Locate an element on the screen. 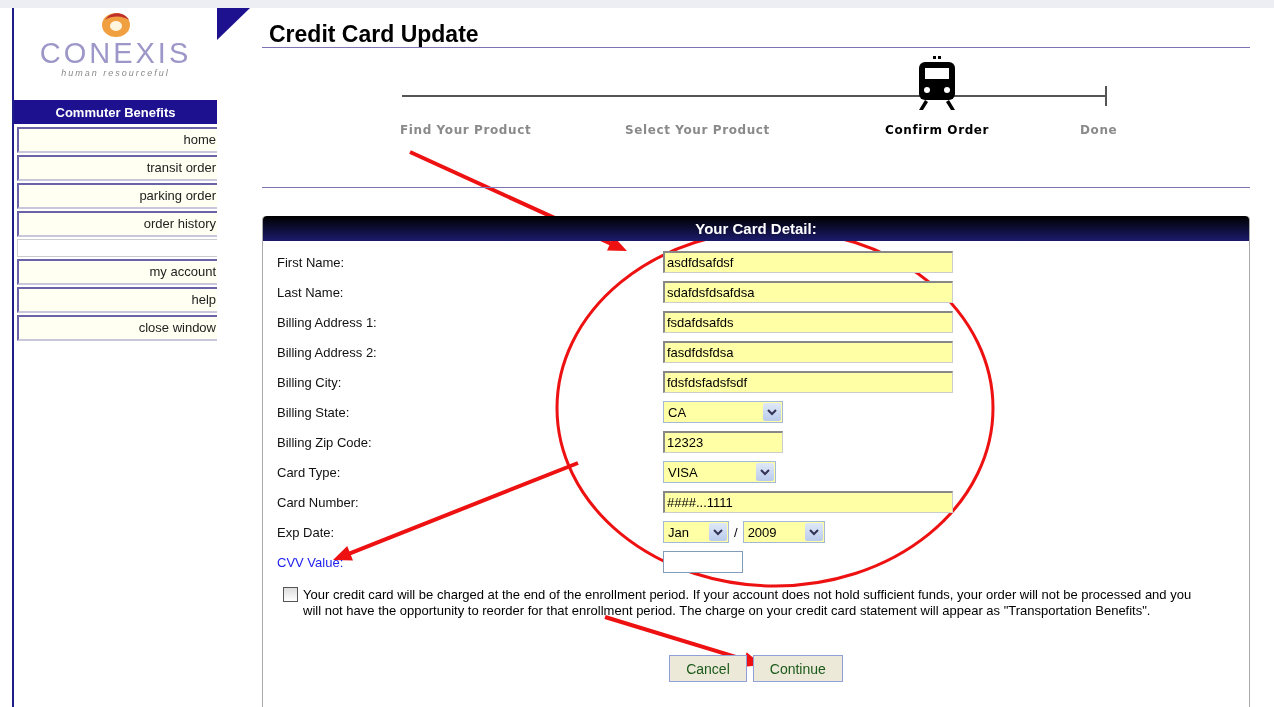 The height and width of the screenshot is (707, 1274). cancel-button: Cancel is located at coordinates (708, 668).